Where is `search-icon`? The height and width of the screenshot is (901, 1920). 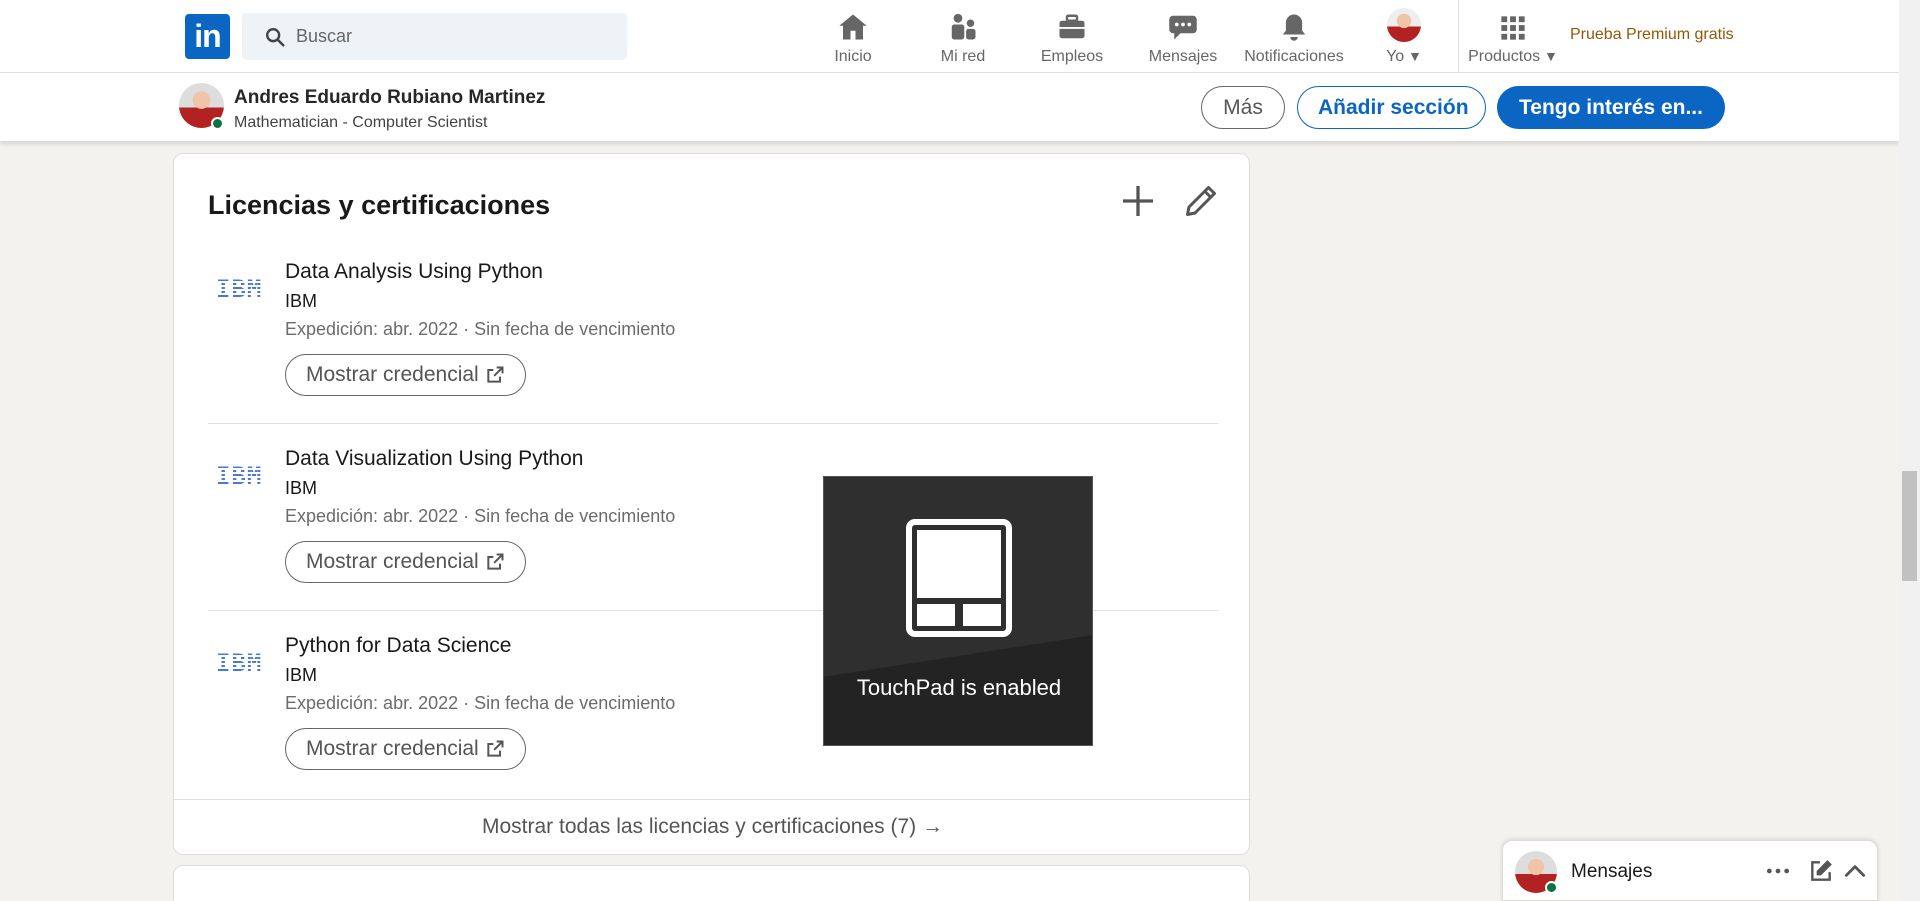 search-icon is located at coordinates (275, 37).